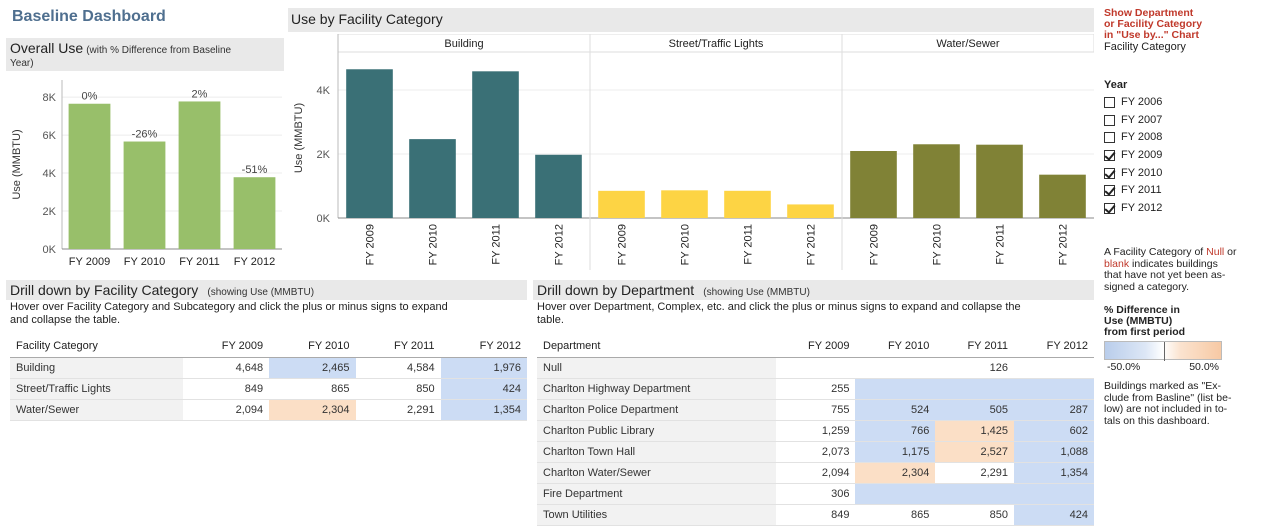  I want to click on row-label: Charlton Public Library, so click(656, 431).